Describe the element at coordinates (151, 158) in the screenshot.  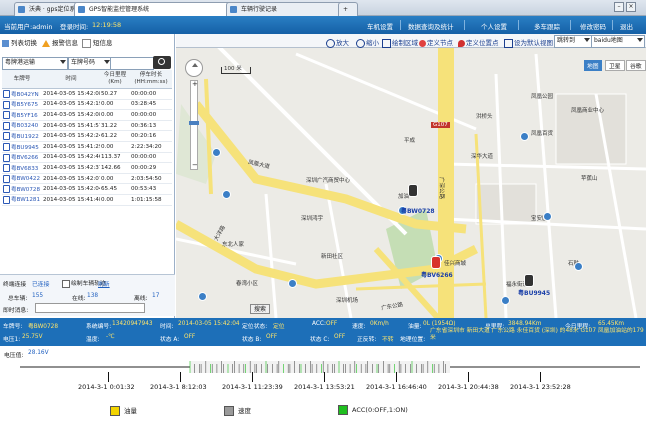
I see `cell-duration: 00:00:00` at that location.